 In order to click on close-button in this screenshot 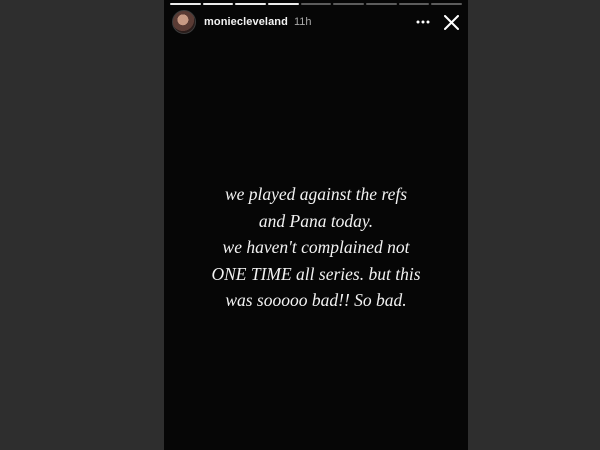, I will do `click(451, 22)`.